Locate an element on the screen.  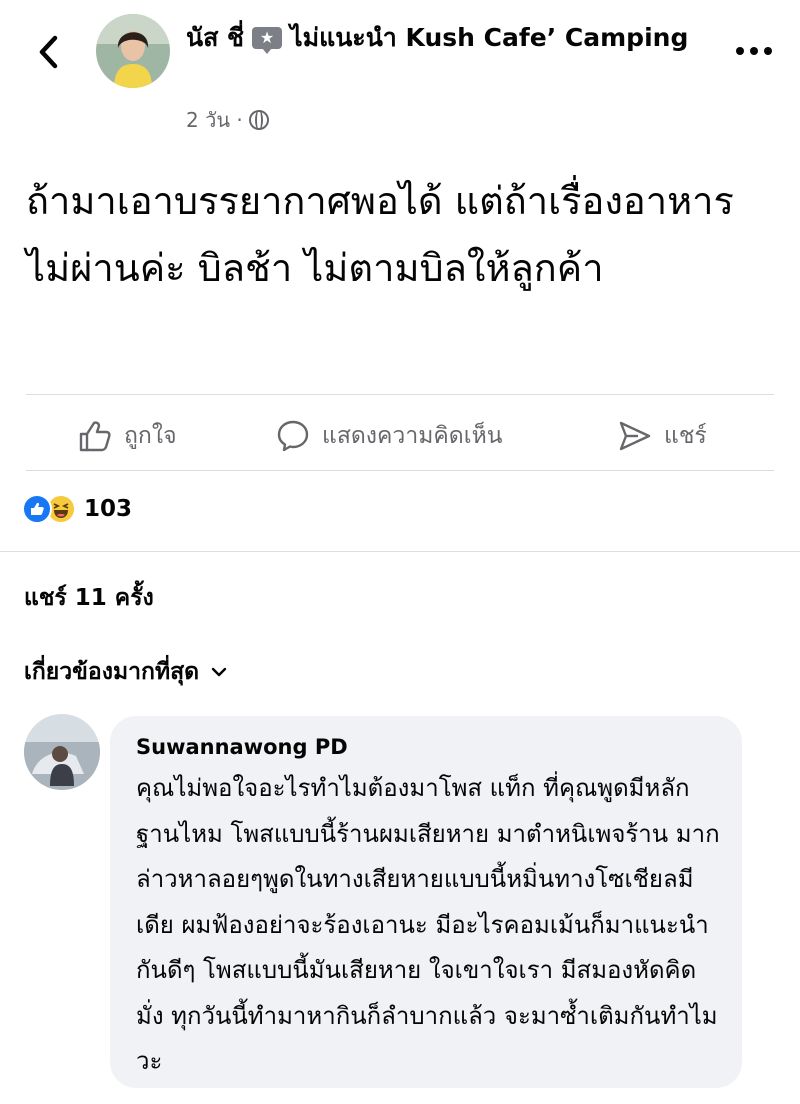
reaction-count: 103 is located at coordinates (108, 509).